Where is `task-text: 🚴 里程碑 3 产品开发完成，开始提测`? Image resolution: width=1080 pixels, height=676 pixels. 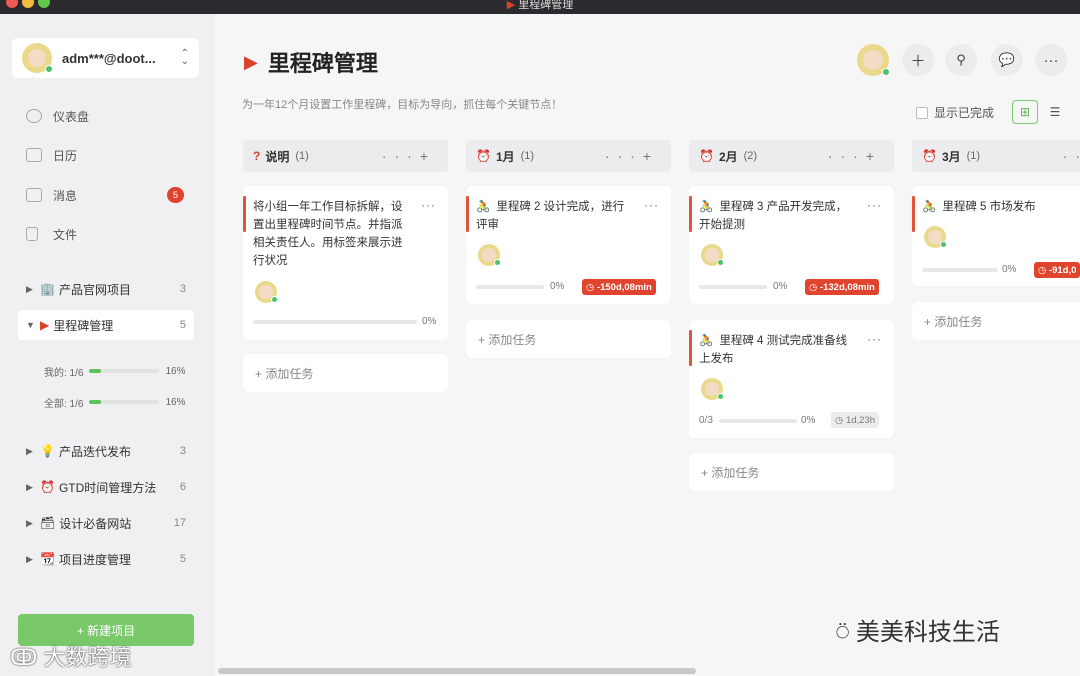 task-text: 🚴 里程碑 3 产品开发完成，开始提测 is located at coordinates (773, 216).